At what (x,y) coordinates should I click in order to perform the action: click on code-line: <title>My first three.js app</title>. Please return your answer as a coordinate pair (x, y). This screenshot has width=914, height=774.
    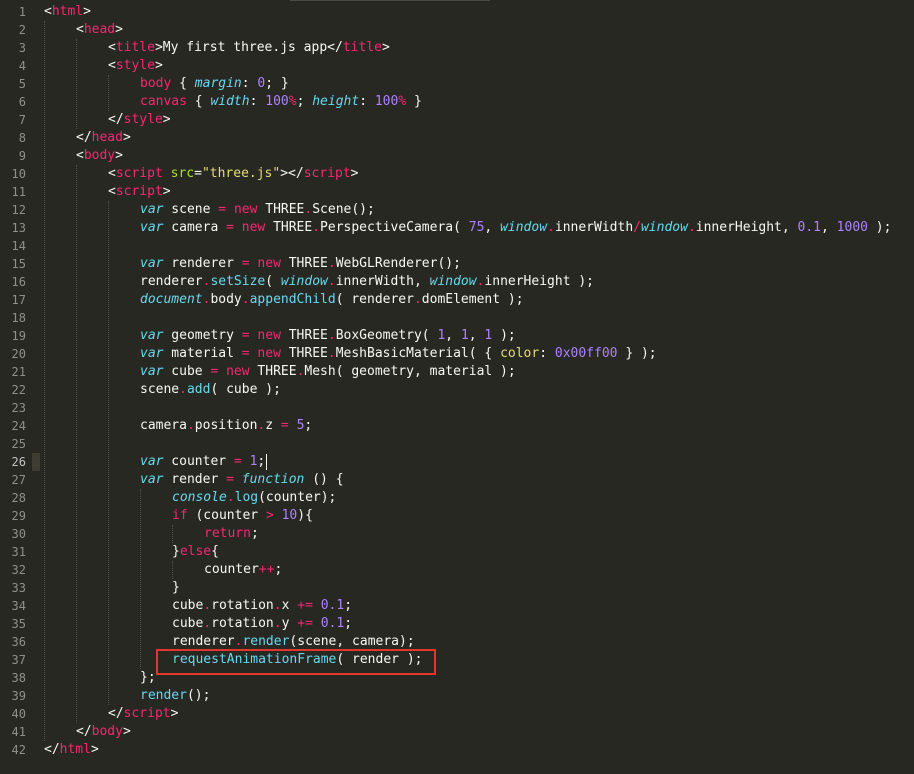
    Looking at the image, I should click on (249, 48).